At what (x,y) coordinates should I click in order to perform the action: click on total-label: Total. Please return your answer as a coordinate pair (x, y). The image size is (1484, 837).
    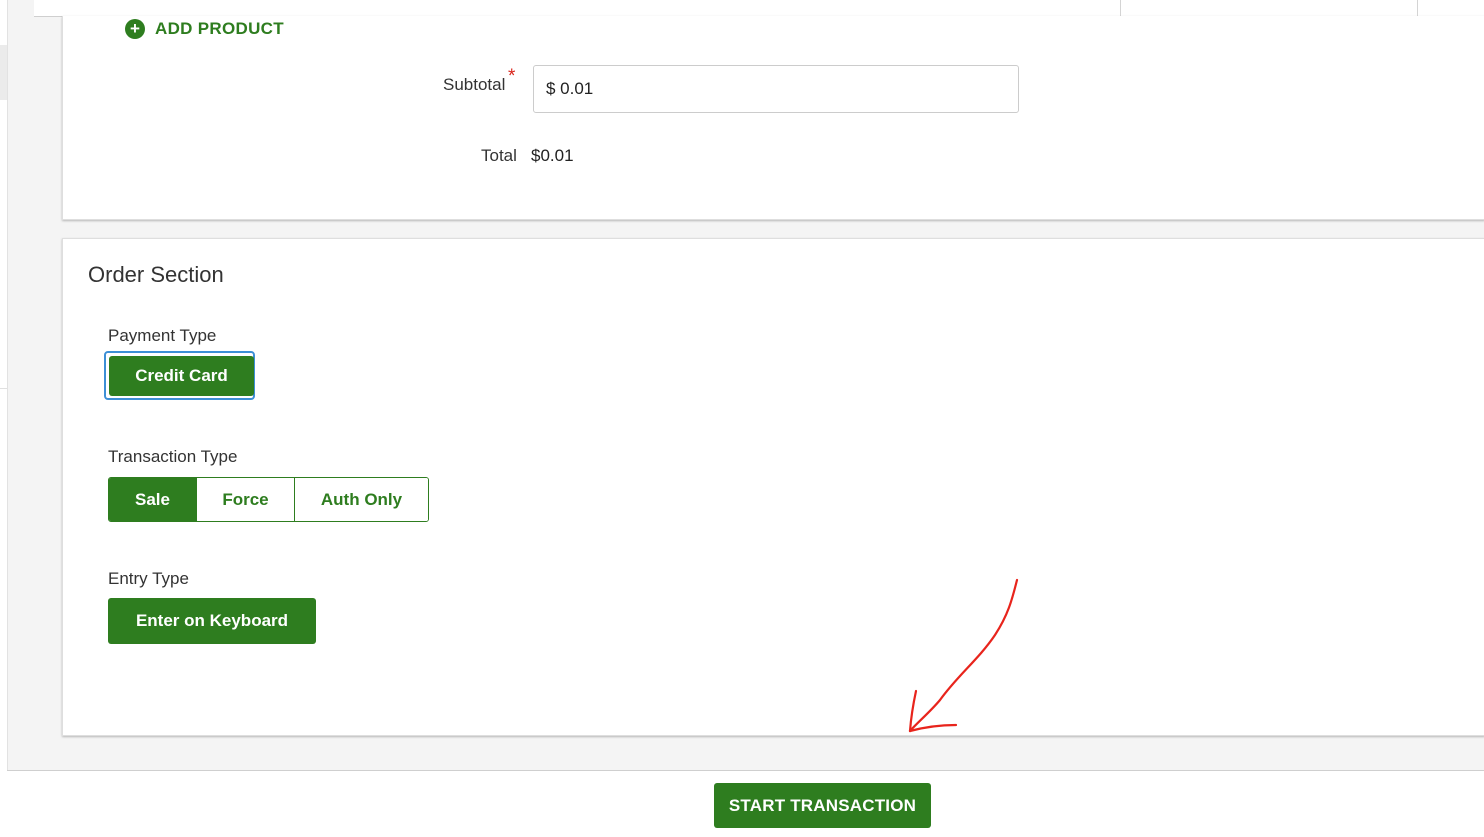
    Looking at the image, I should click on (499, 155).